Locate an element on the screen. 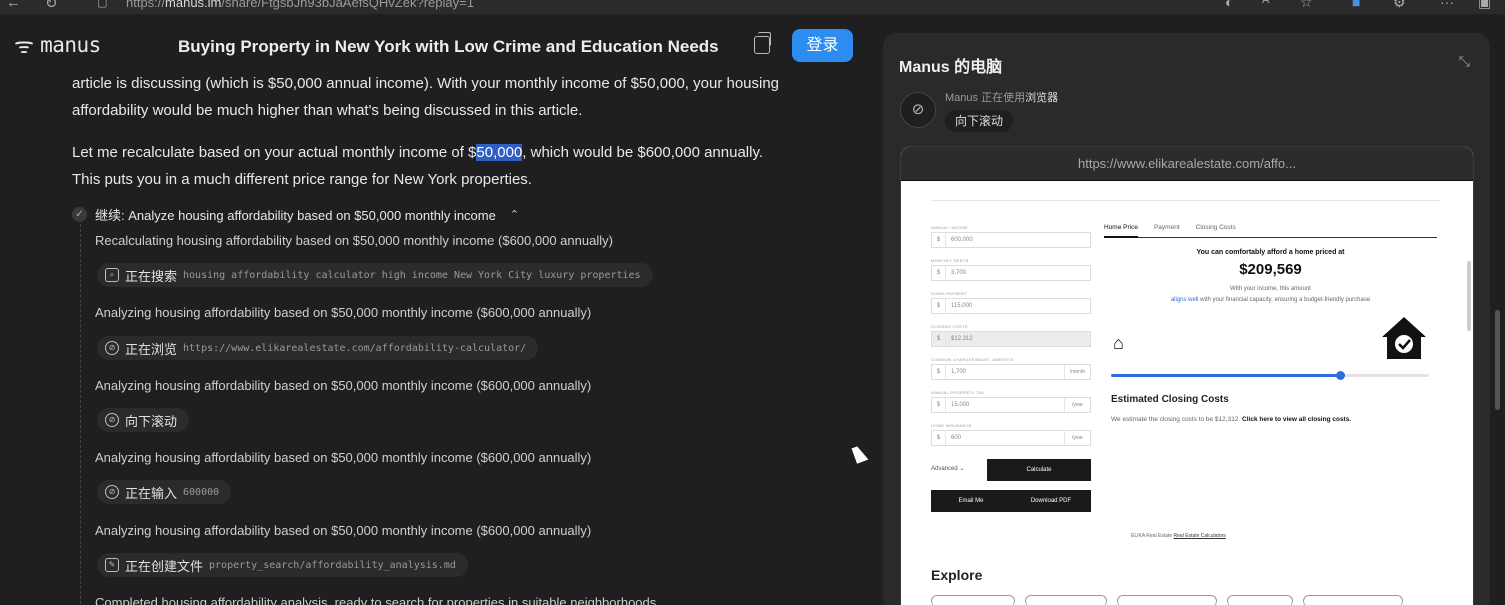 This screenshot has height=605, width=1505. tab-closing-costs: Closing Costs is located at coordinates (1216, 230).